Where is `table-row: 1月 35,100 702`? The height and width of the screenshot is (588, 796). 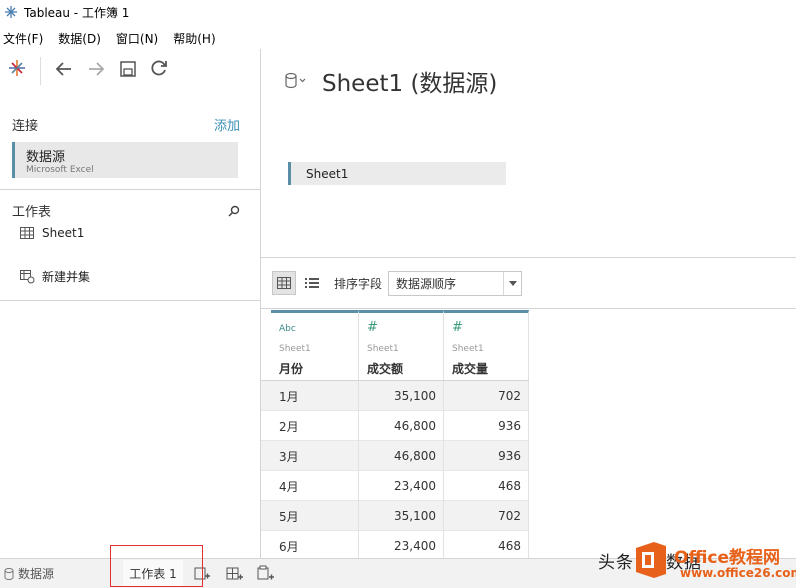
table-row: 1月 35,100 702 is located at coordinates (395, 396).